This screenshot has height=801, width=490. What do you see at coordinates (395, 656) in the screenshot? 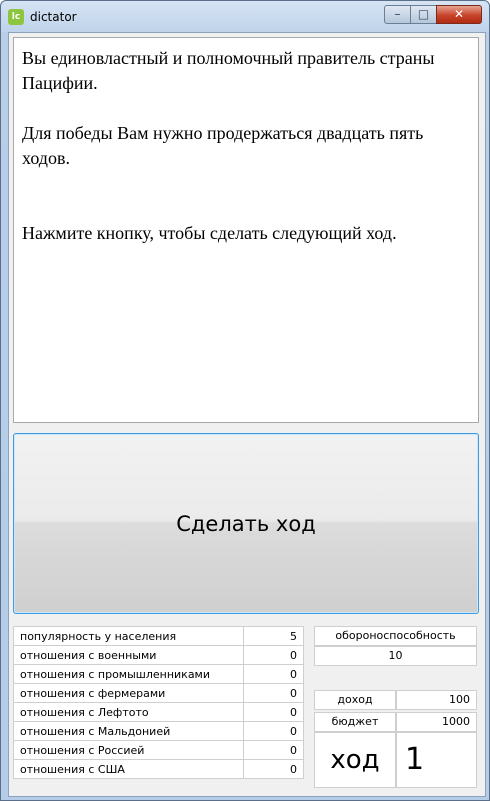
I see `defense-value: 10` at bounding box center [395, 656].